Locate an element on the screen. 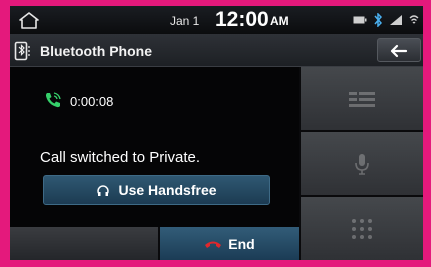 Image resolution: width=431 pixels, height=267 pixels. dialpad-button is located at coordinates (362, 228).